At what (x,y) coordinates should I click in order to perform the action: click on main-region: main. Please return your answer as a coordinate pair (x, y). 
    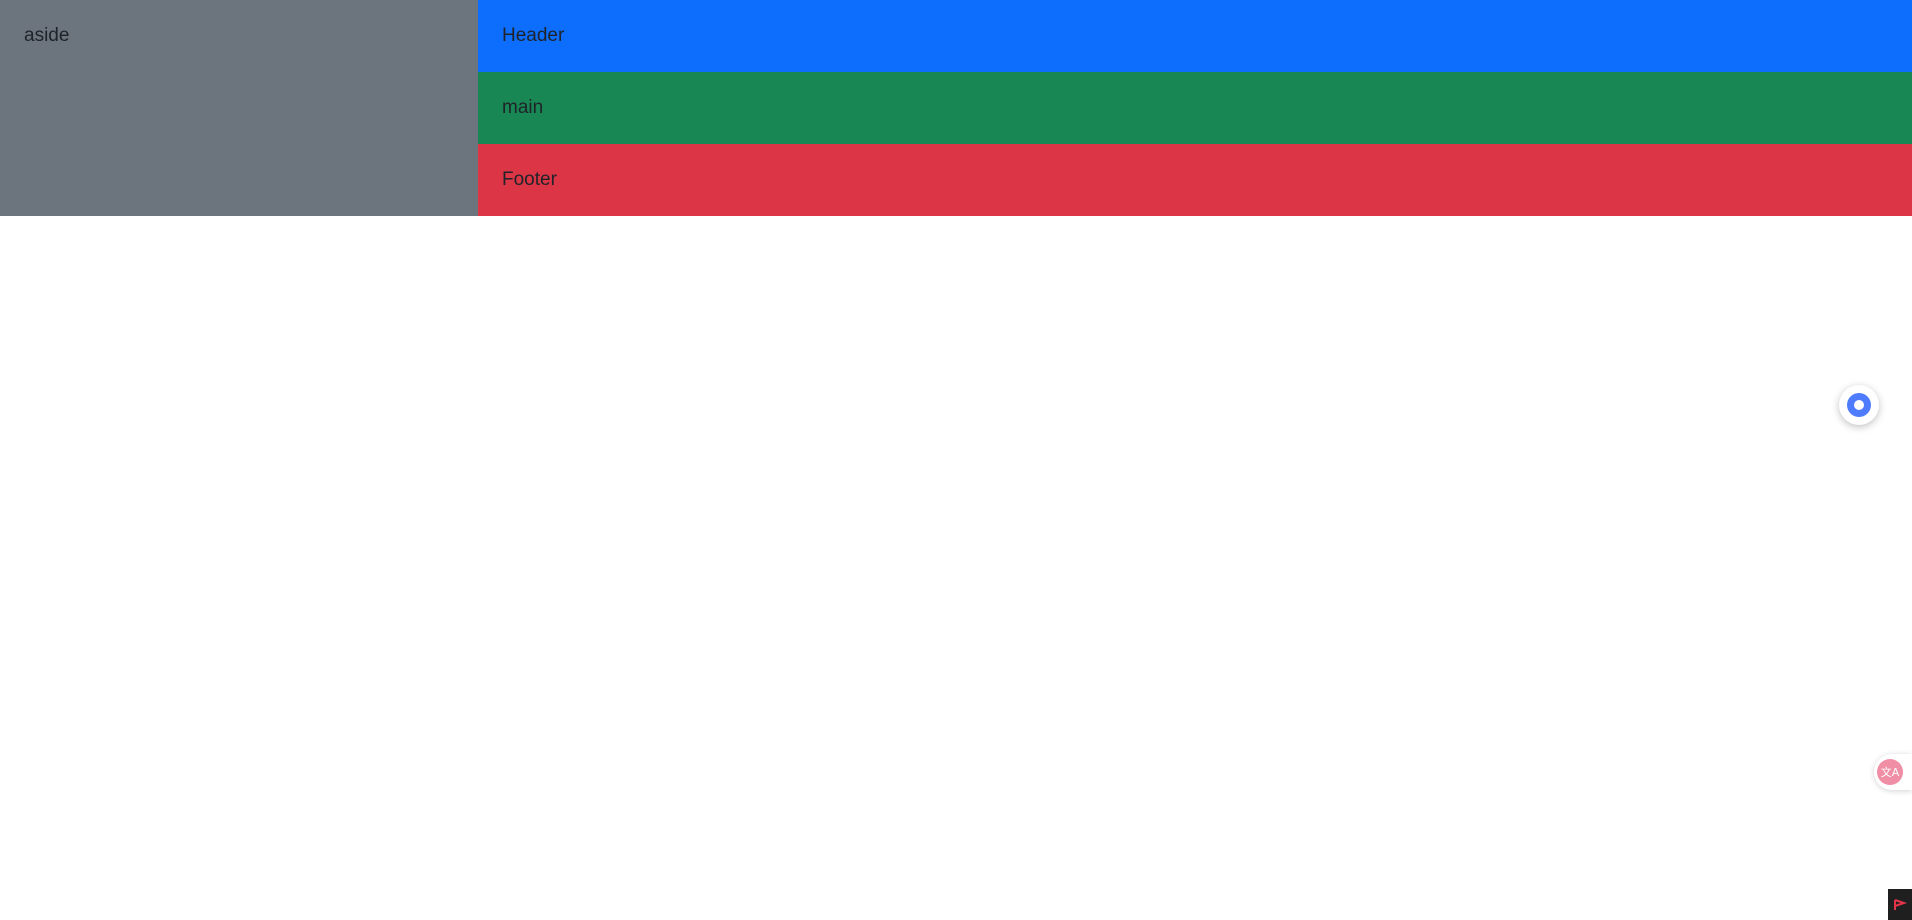
    Looking at the image, I should click on (1195, 108).